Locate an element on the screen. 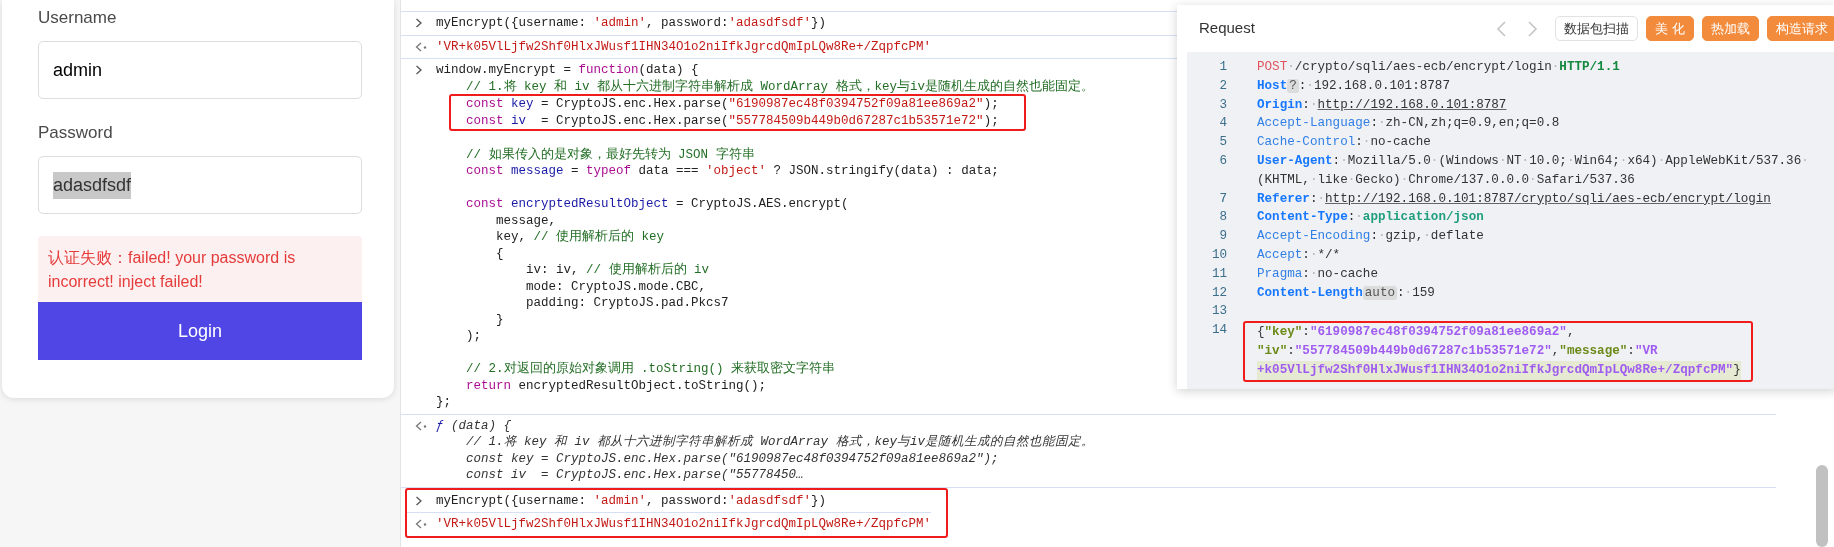  code-line: } is located at coordinates (500, 319).